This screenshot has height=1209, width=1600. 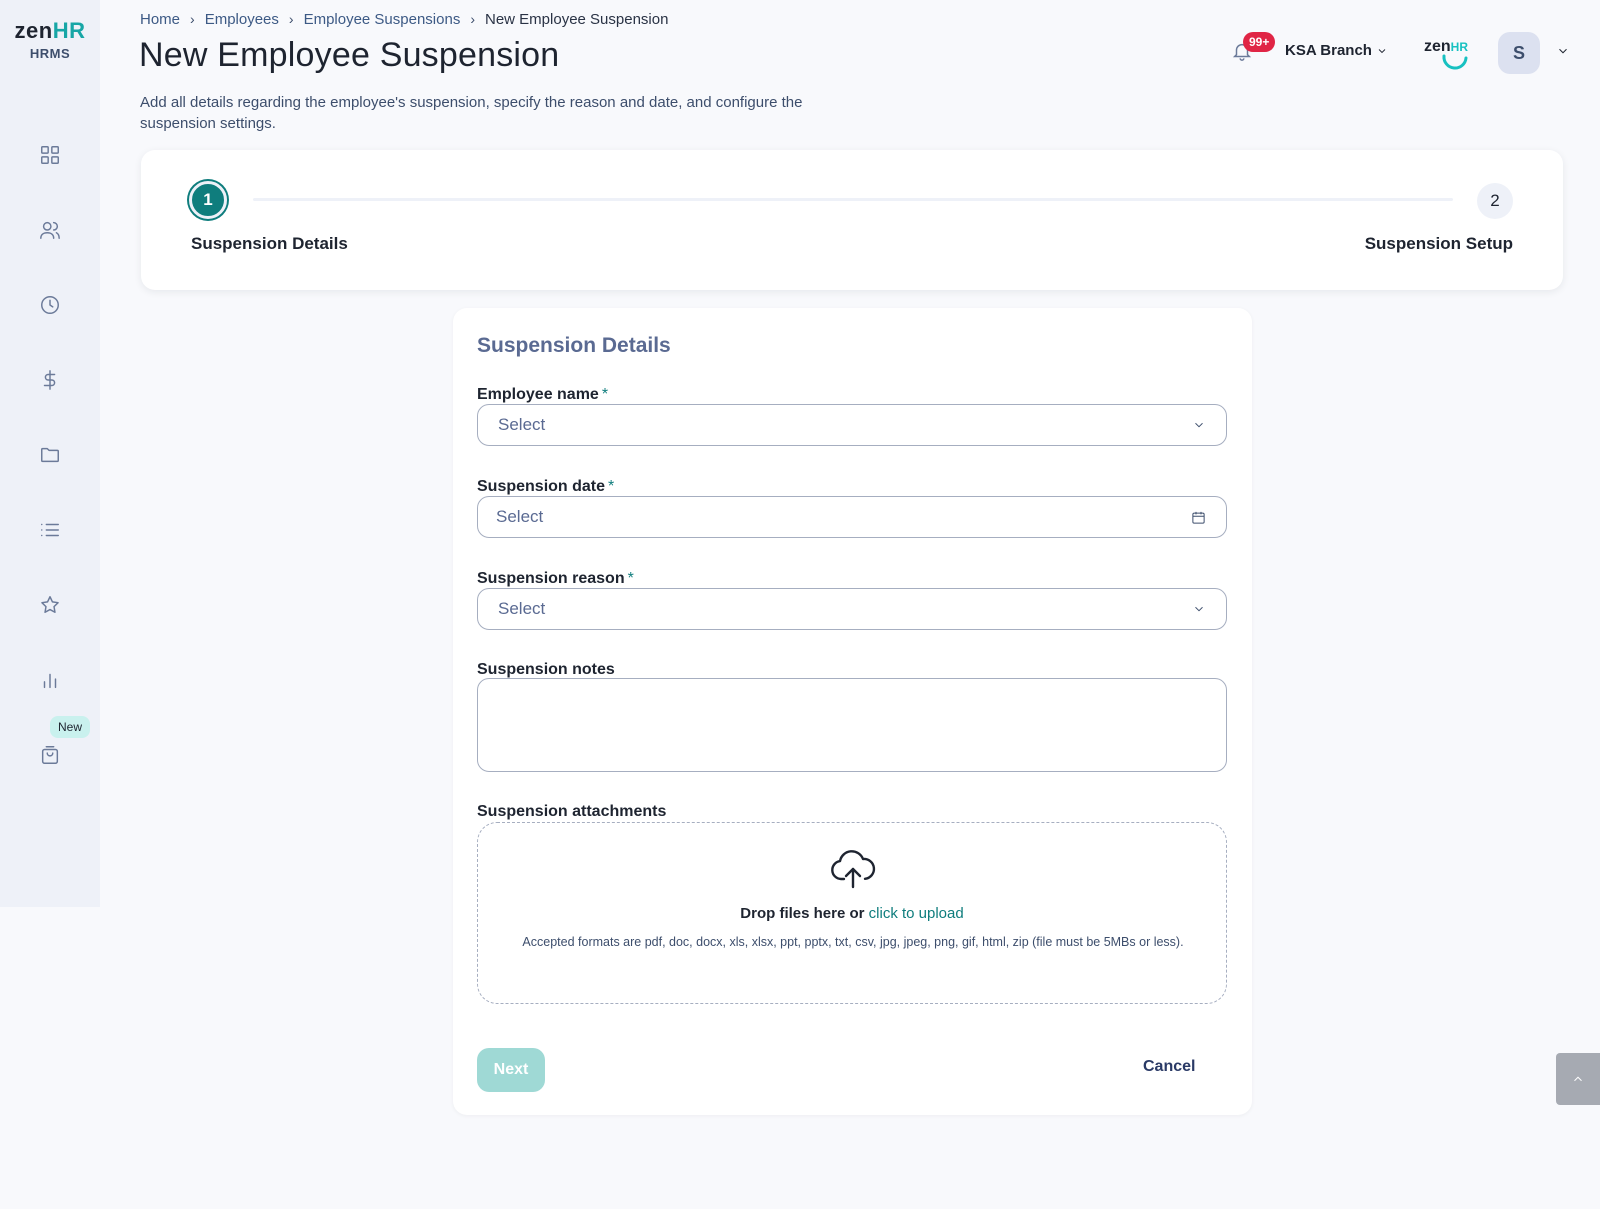 I want to click on drop-files-text: Drop files here or click to upload, so click(x=852, y=913).